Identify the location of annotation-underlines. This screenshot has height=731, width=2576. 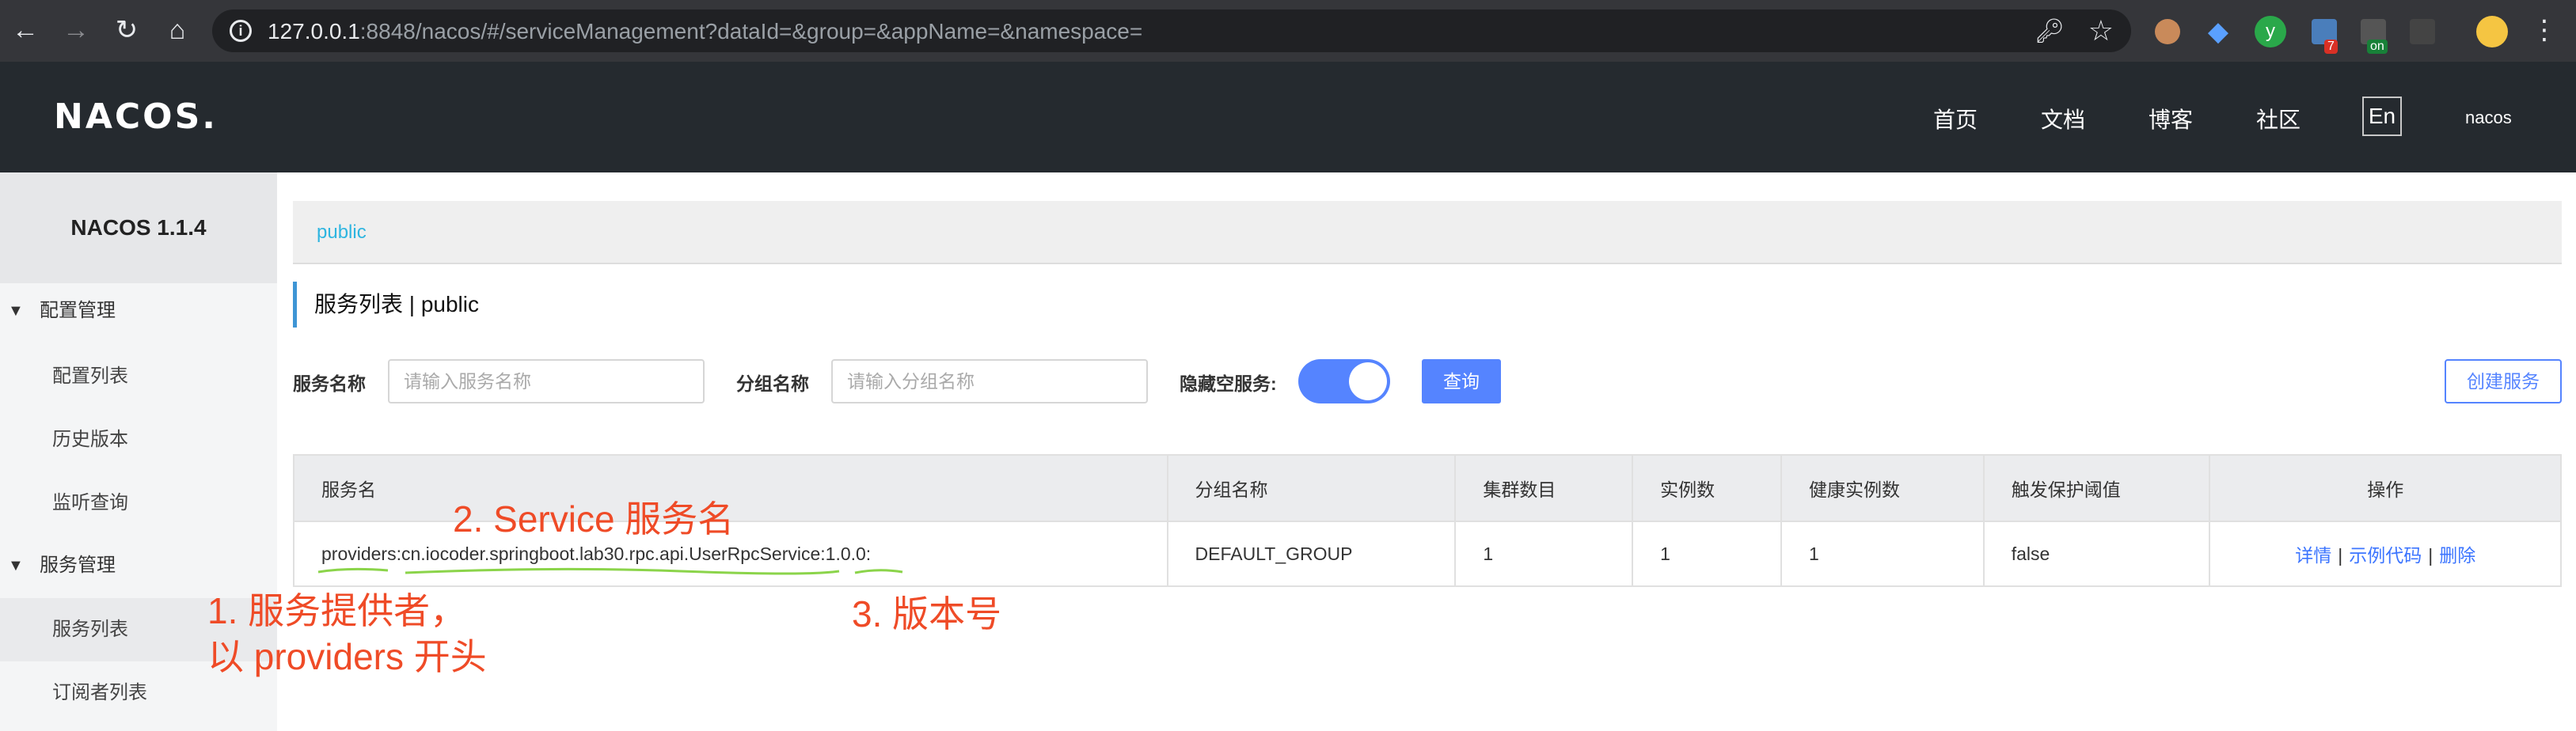
(610, 571).